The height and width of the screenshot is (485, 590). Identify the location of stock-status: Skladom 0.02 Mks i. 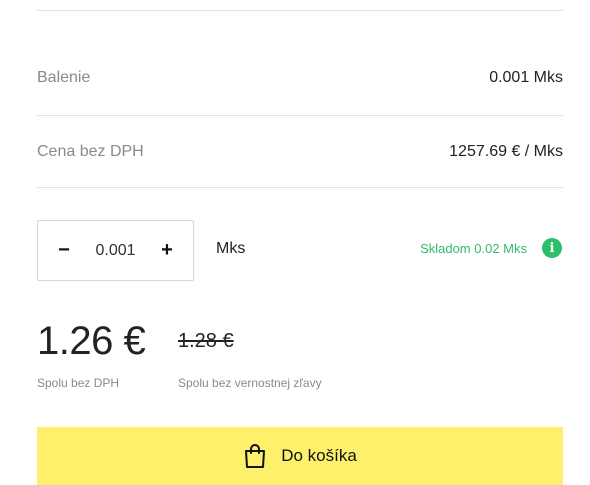
(491, 248).